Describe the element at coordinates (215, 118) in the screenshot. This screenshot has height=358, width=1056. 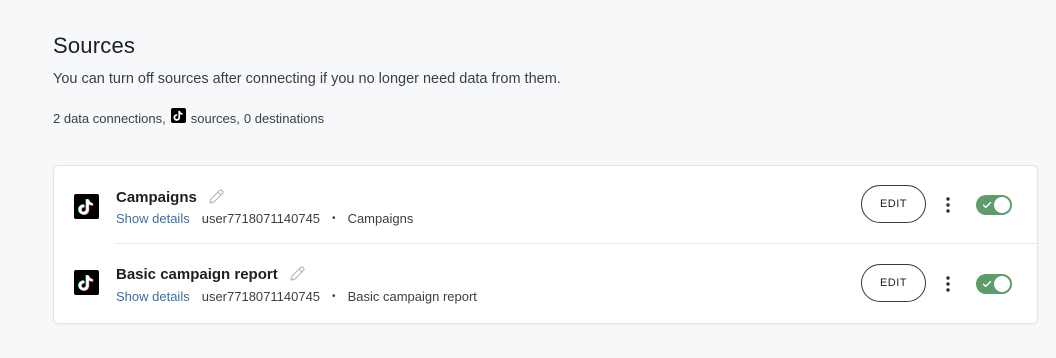
I see `sources-count: sources,` at that location.